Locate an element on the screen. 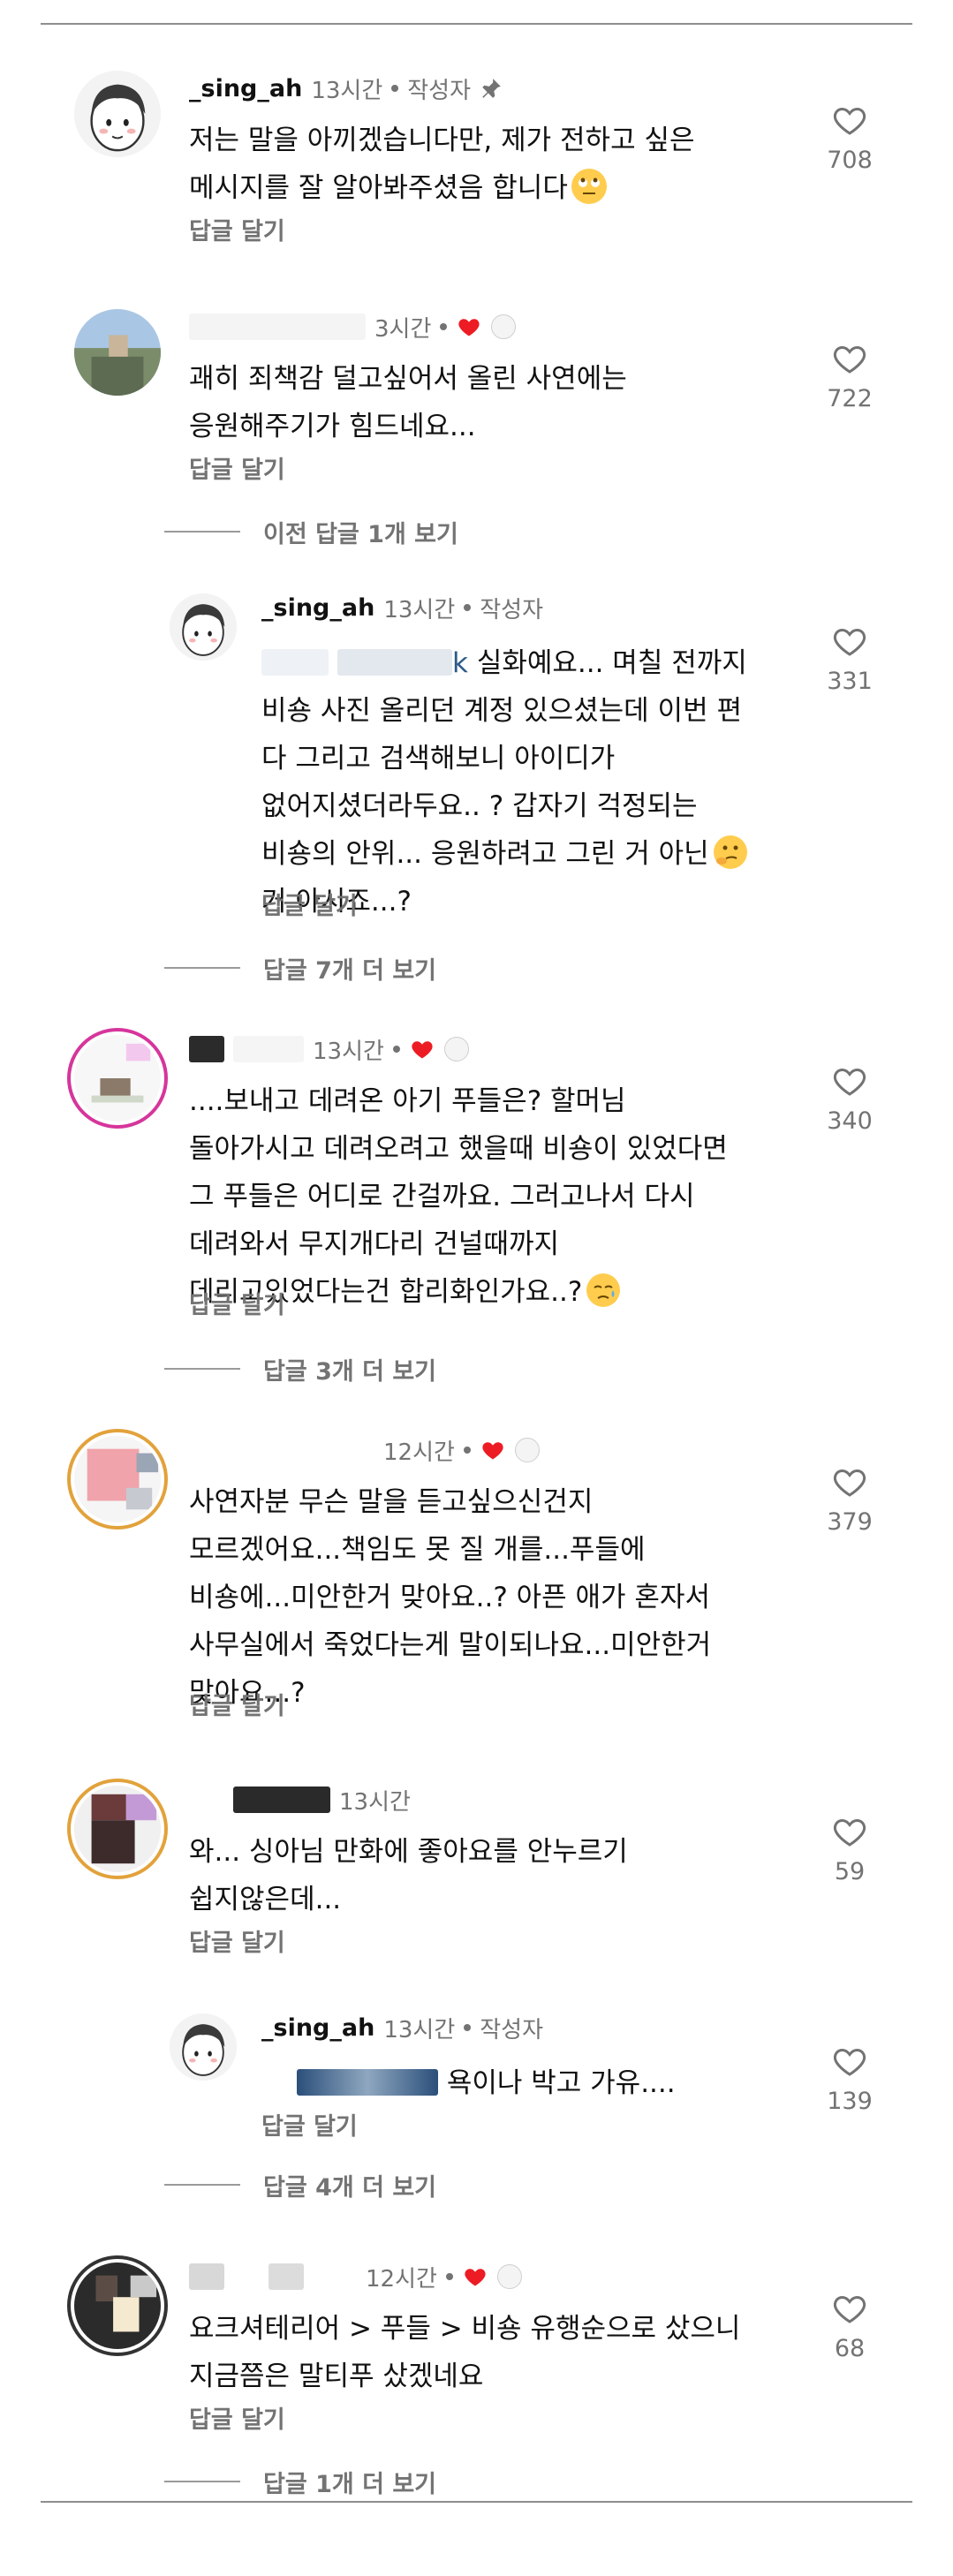 The width and height of the screenshot is (953, 2576). like-count: 340 is located at coordinates (850, 1121).